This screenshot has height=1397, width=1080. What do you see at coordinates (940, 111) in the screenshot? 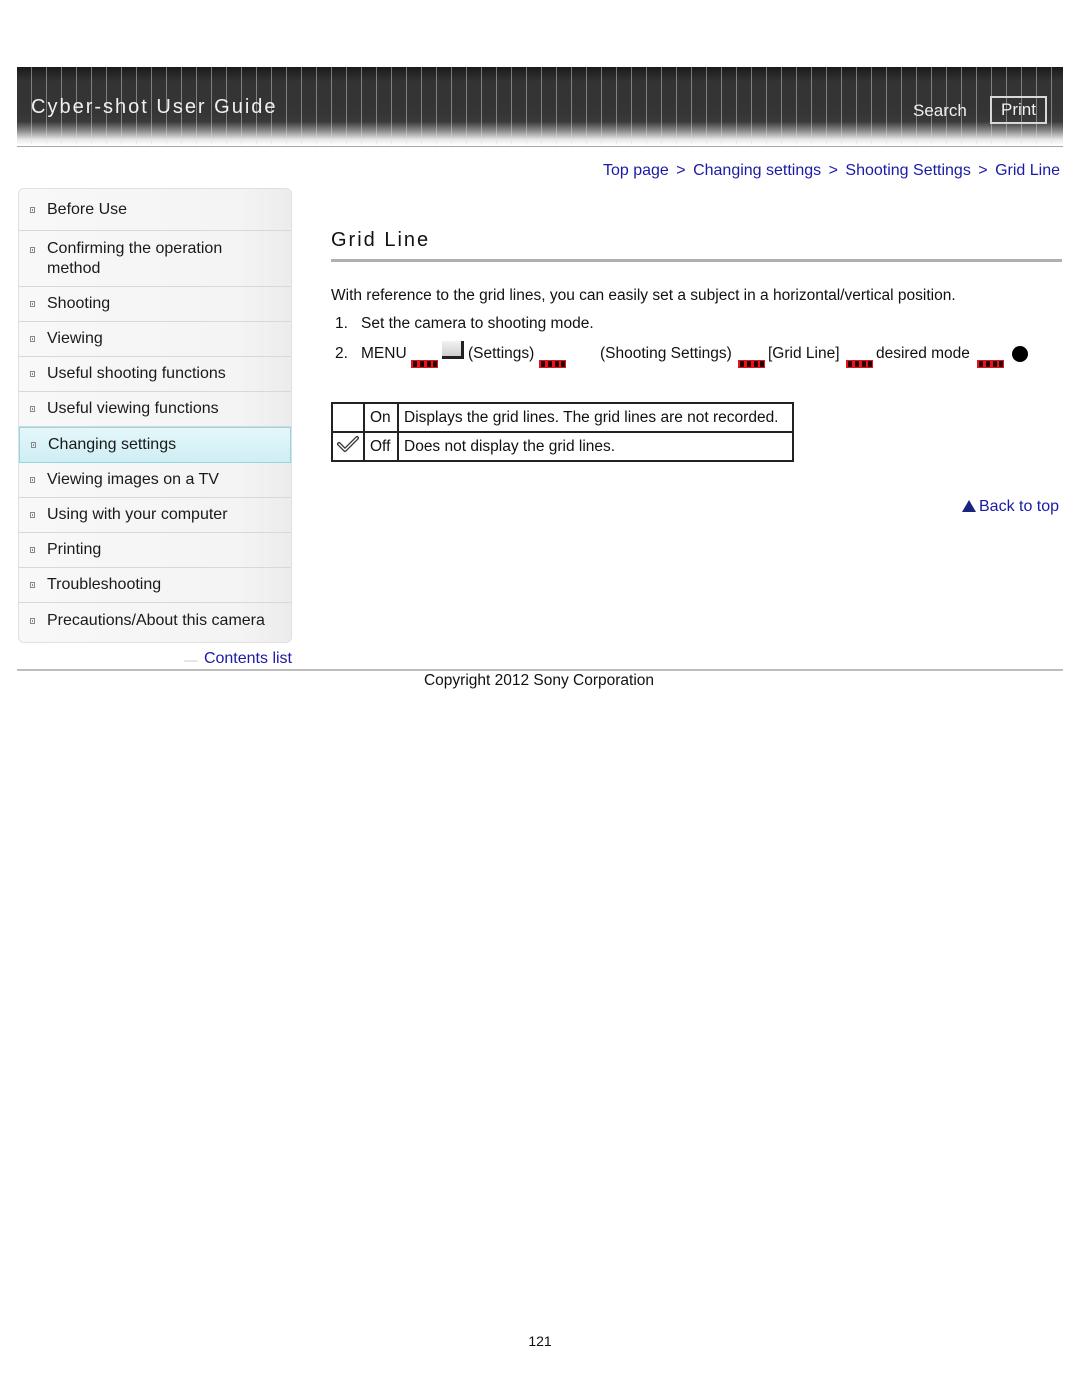
I see `search-link: Search` at bounding box center [940, 111].